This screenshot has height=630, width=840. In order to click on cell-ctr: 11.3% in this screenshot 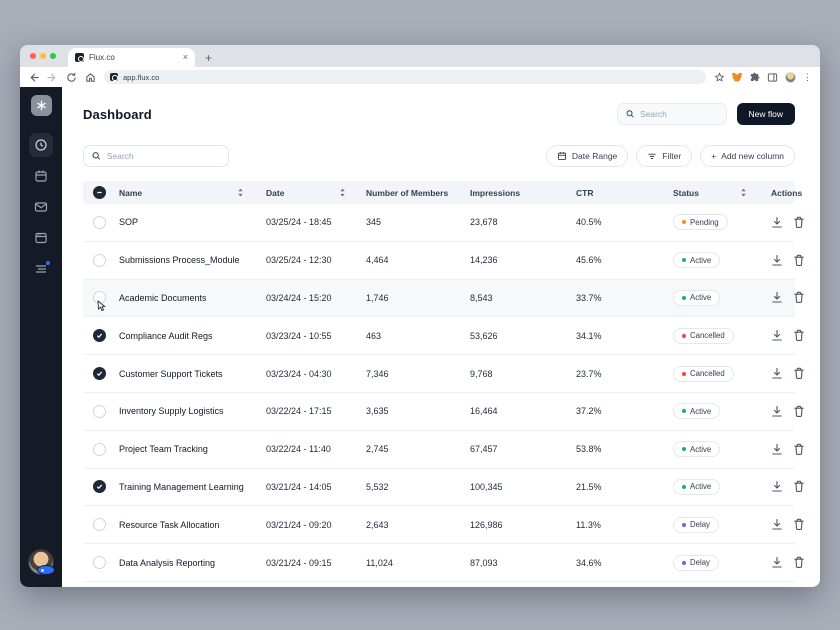, I will do `click(588, 524)`.